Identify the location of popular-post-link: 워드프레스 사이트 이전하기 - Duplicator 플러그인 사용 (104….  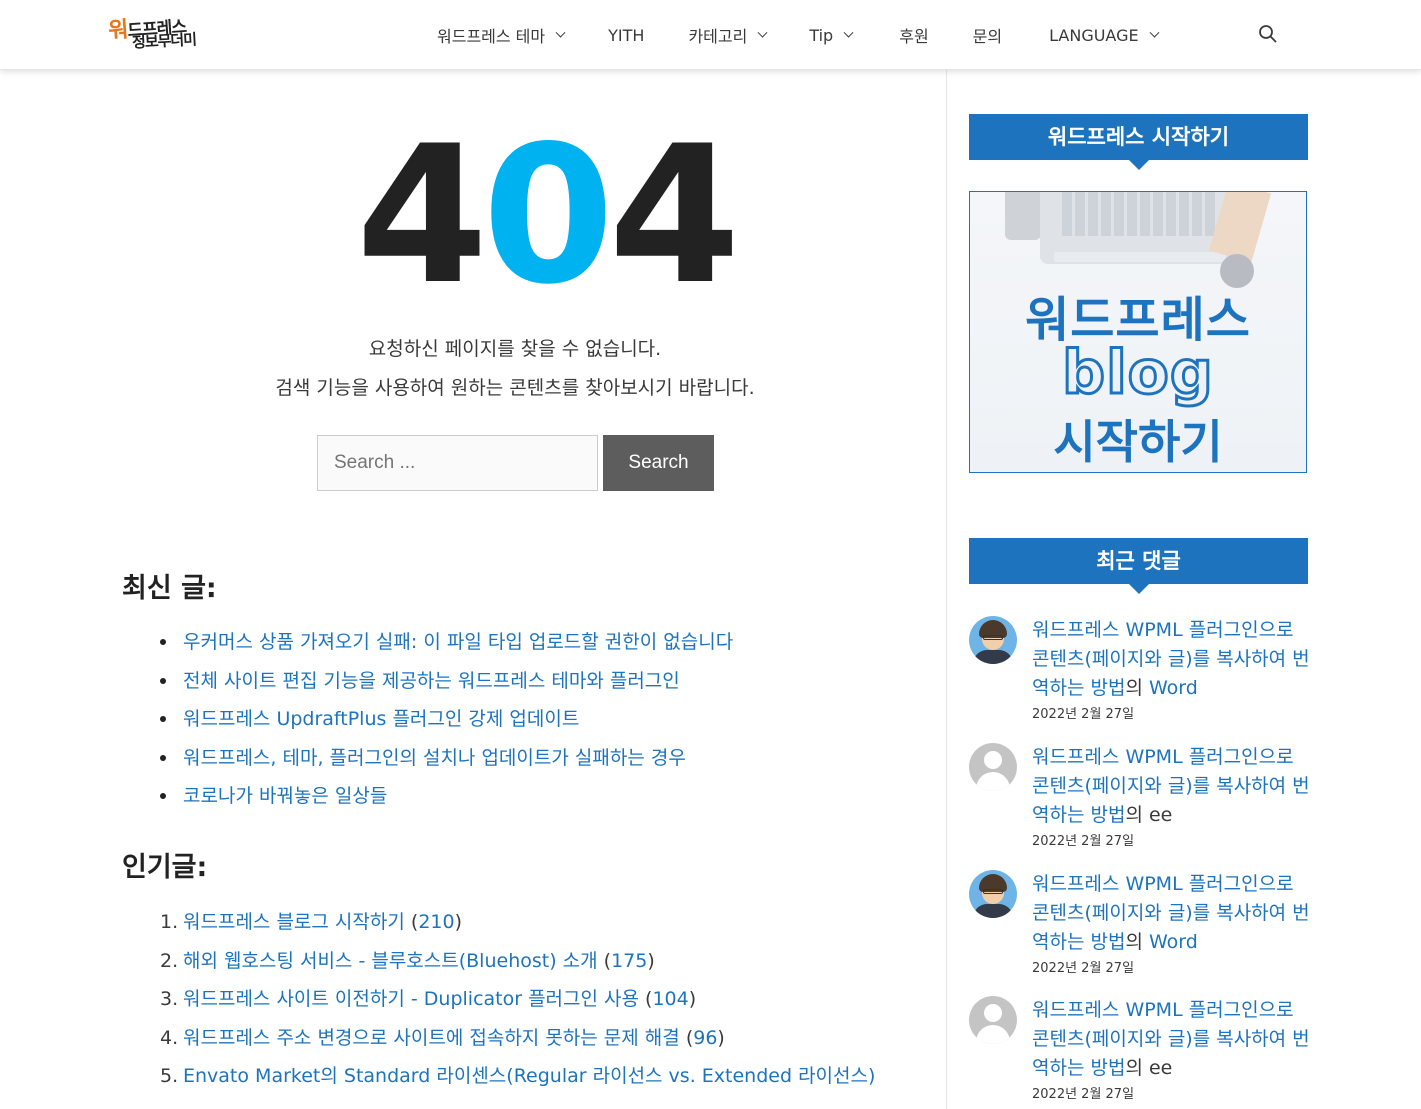
(439, 999).